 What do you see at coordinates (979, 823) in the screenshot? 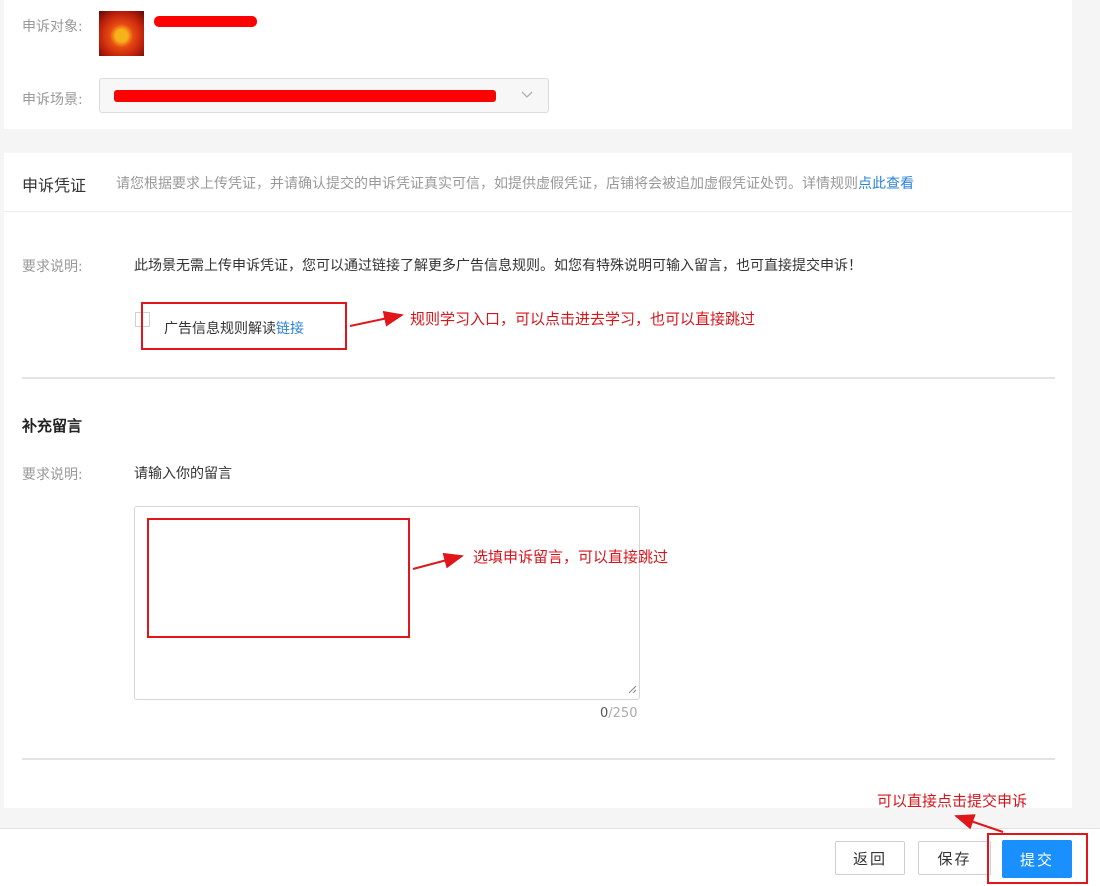
I see `arrow-submit` at bounding box center [979, 823].